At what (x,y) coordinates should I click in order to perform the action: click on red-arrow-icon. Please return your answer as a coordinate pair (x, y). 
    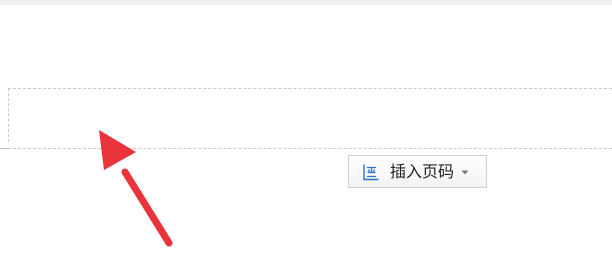
    Looking at the image, I should click on (136, 188).